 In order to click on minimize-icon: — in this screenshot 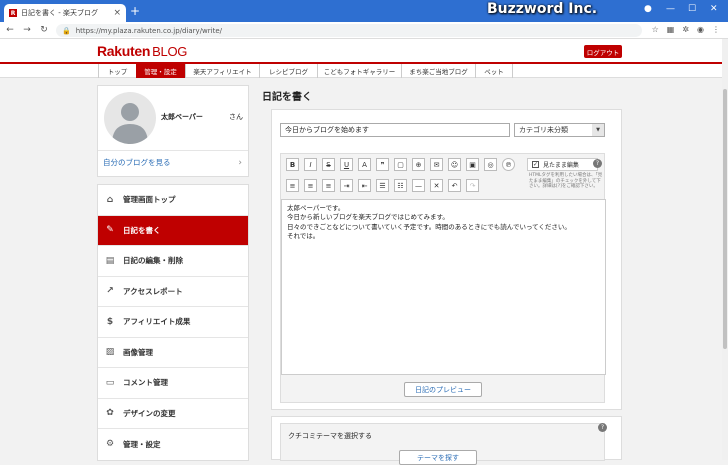, I will do `click(670, 9)`.